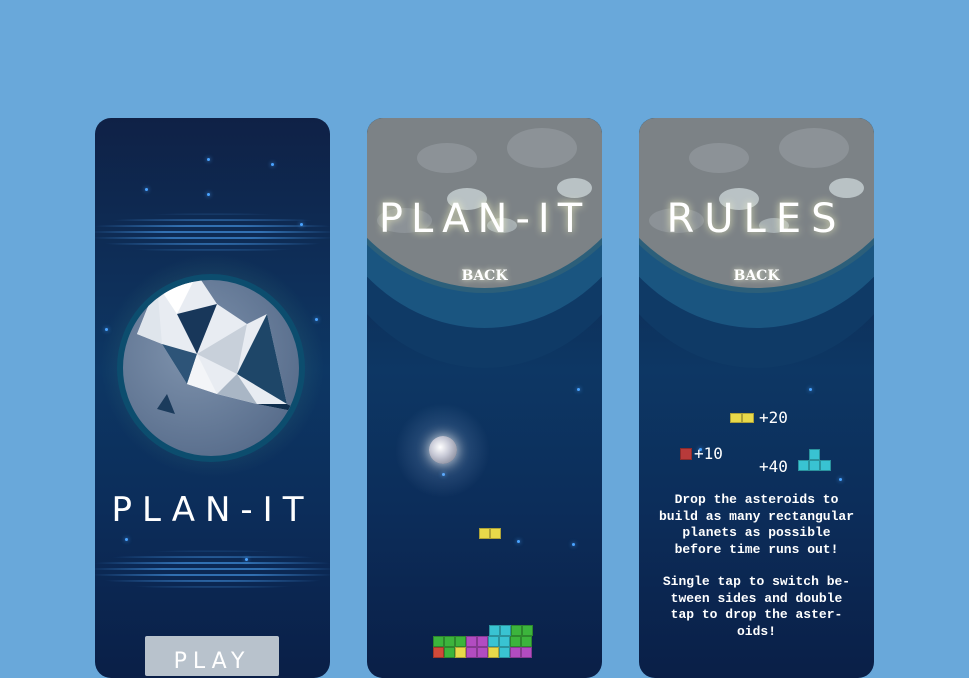 Image resolution: width=969 pixels, height=678 pixels. Describe the element at coordinates (756, 219) in the screenshot. I see `screen-title: RULES` at that location.